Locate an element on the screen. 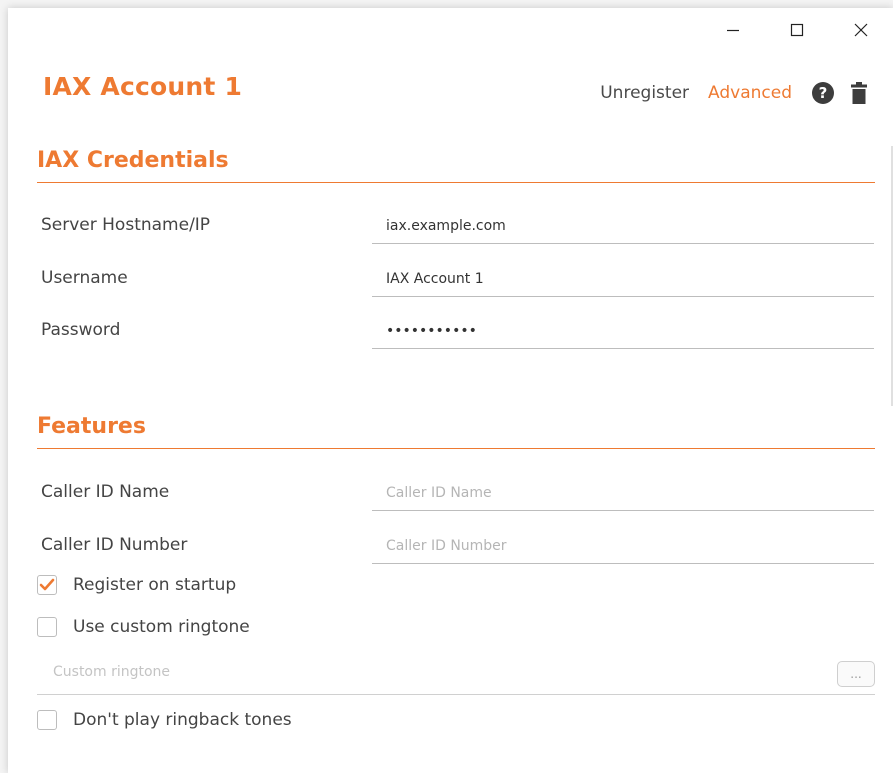  caller-id-name-input is located at coordinates (623, 493).